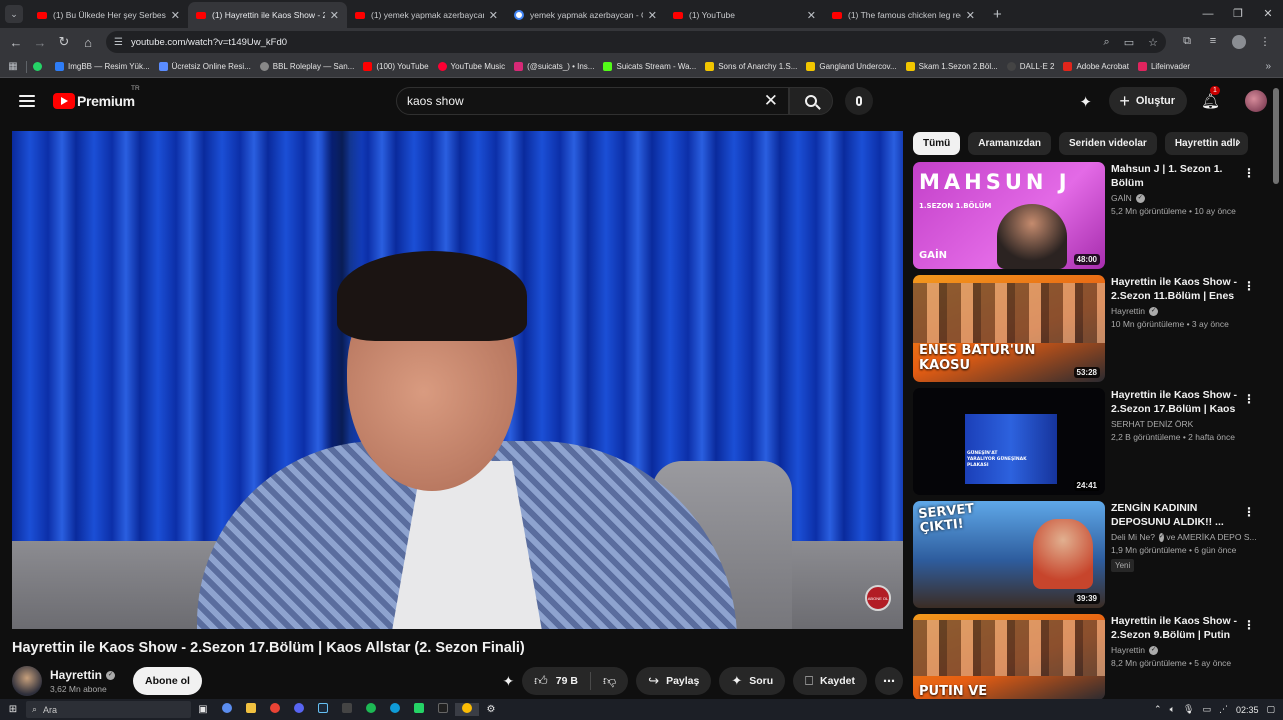  I want to click on ask-ai-sparkle-icon: ✦, so click(508, 681).